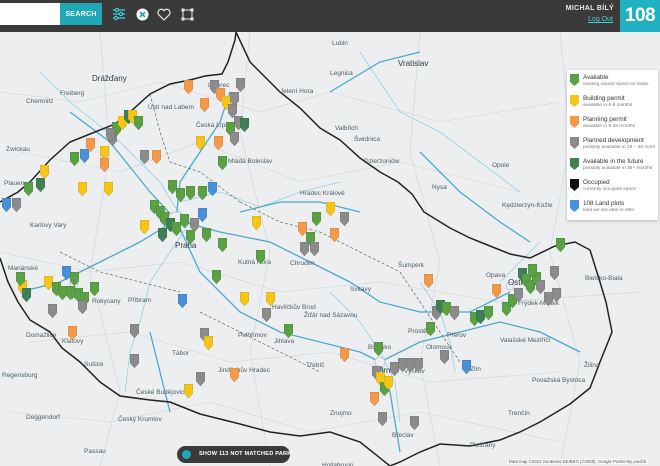 This screenshot has height=466, width=660. Describe the element at coordinates (23, 268) in the screenshot. I see `place-label: Mariánské` at that location.